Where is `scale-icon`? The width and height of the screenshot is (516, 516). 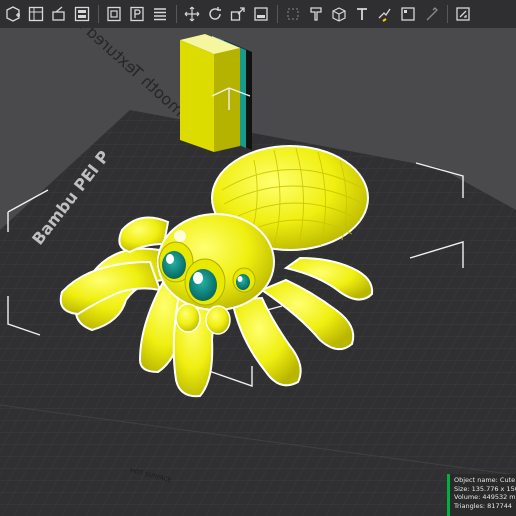
scale-icon is located at coordinates (238, 14).